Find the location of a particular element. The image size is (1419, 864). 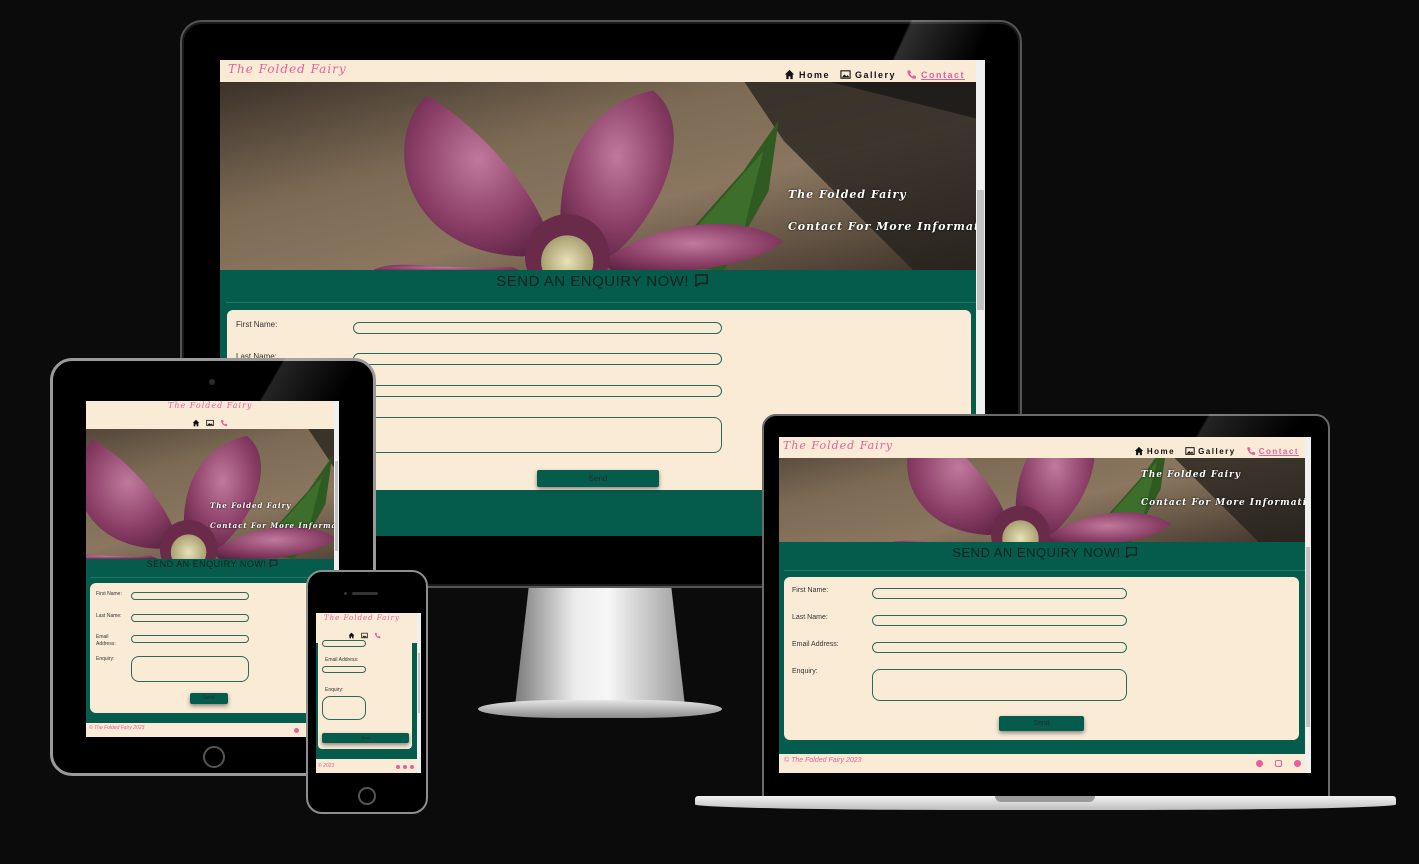

enquiry-section: Email Address: Enquiry: Send is located at coordinates (368, 699).